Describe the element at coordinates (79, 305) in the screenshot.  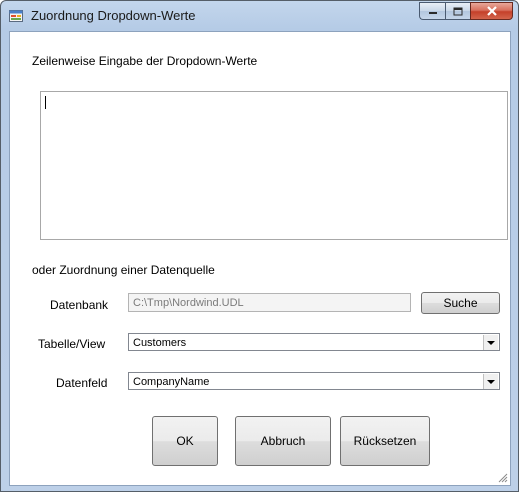
I see `database-label: Datenbank` at that location.